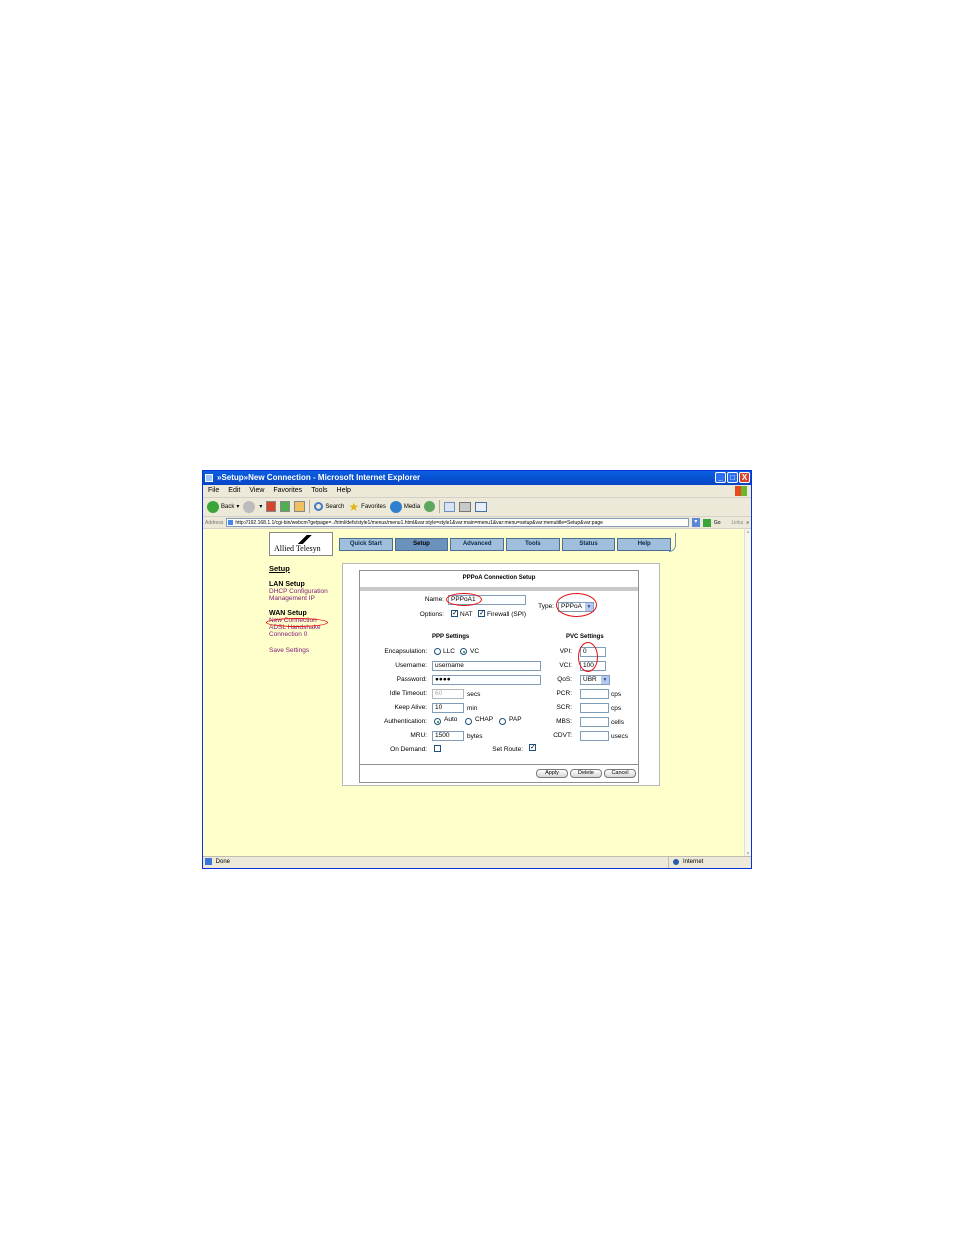 This screenshot has width=954, height=1235. I want to click on set-route-label: Set Route:, so click(507, 749).